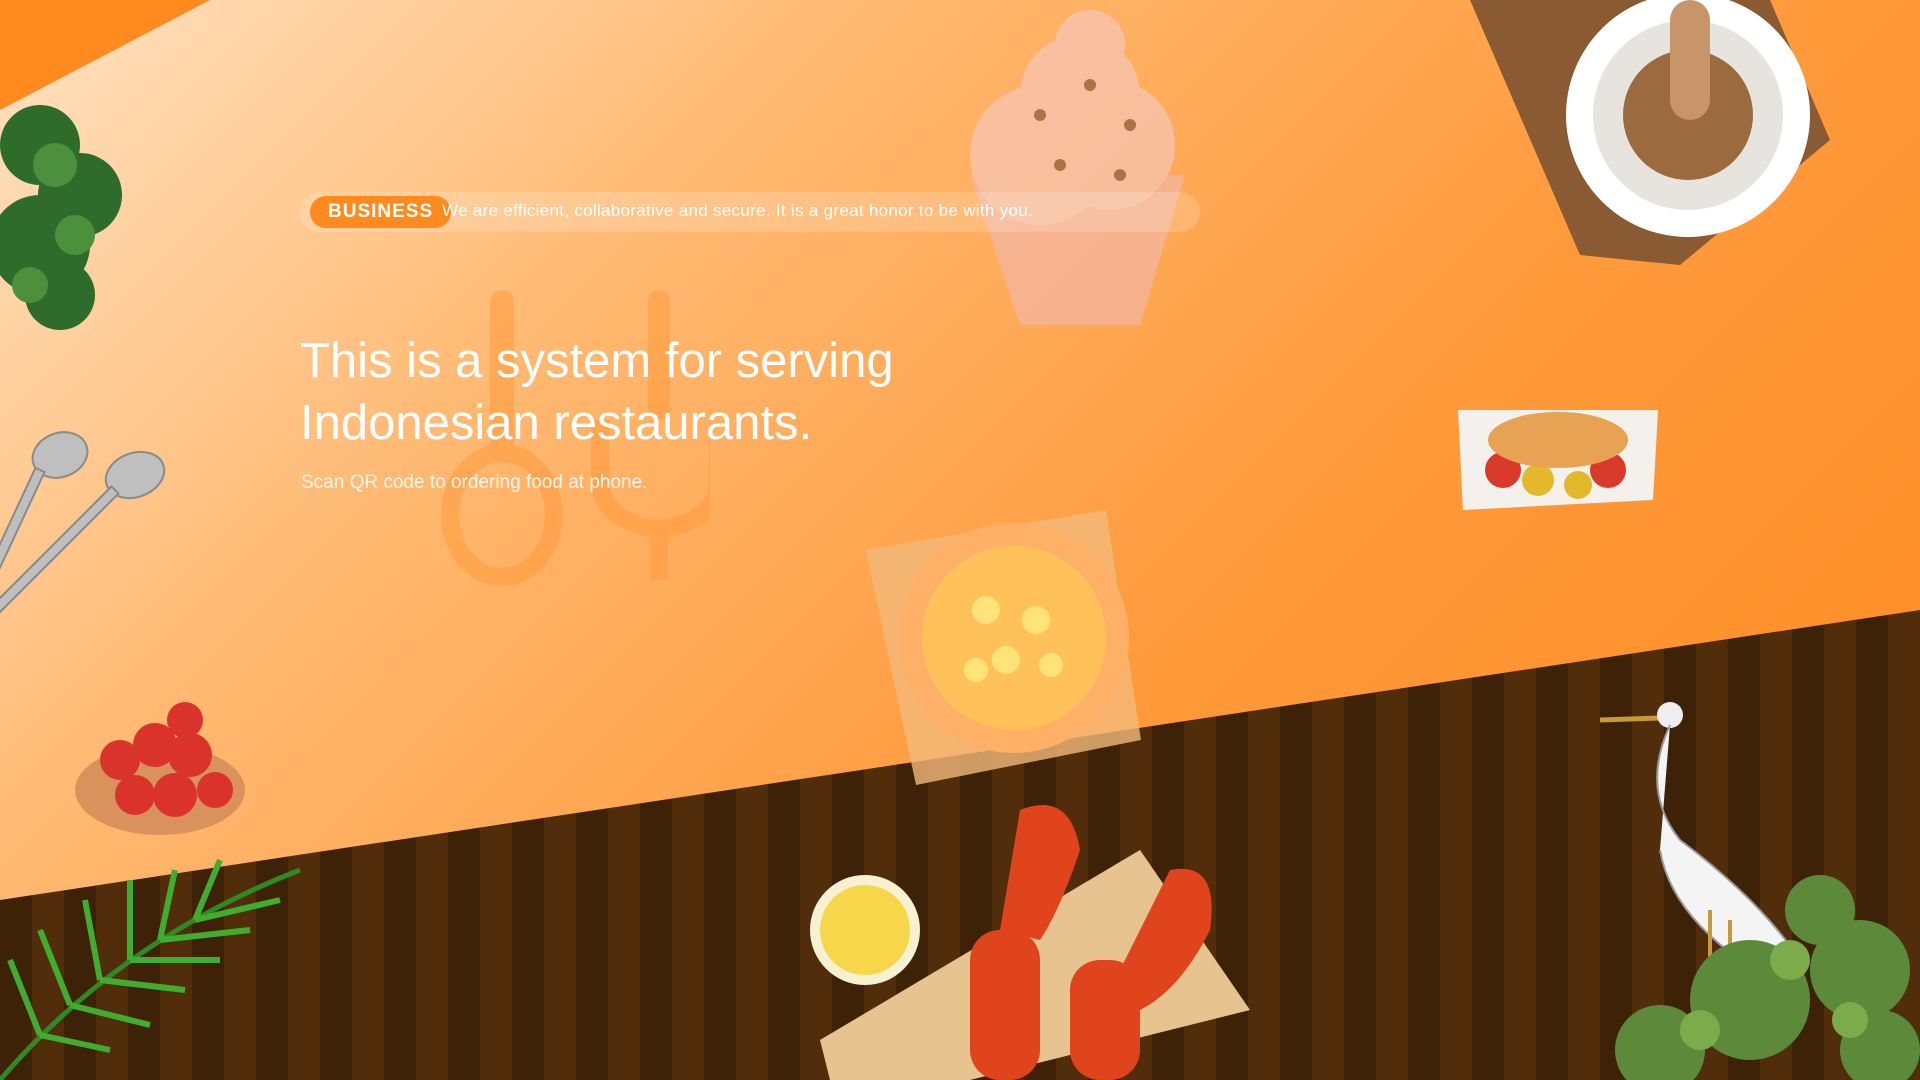 This screenshot has height=1080, width=1920. What do you see at coordinates (1003, 647) in the screenshot?
I see `pasta-plate-icon` at bounding box center [1003, 647].